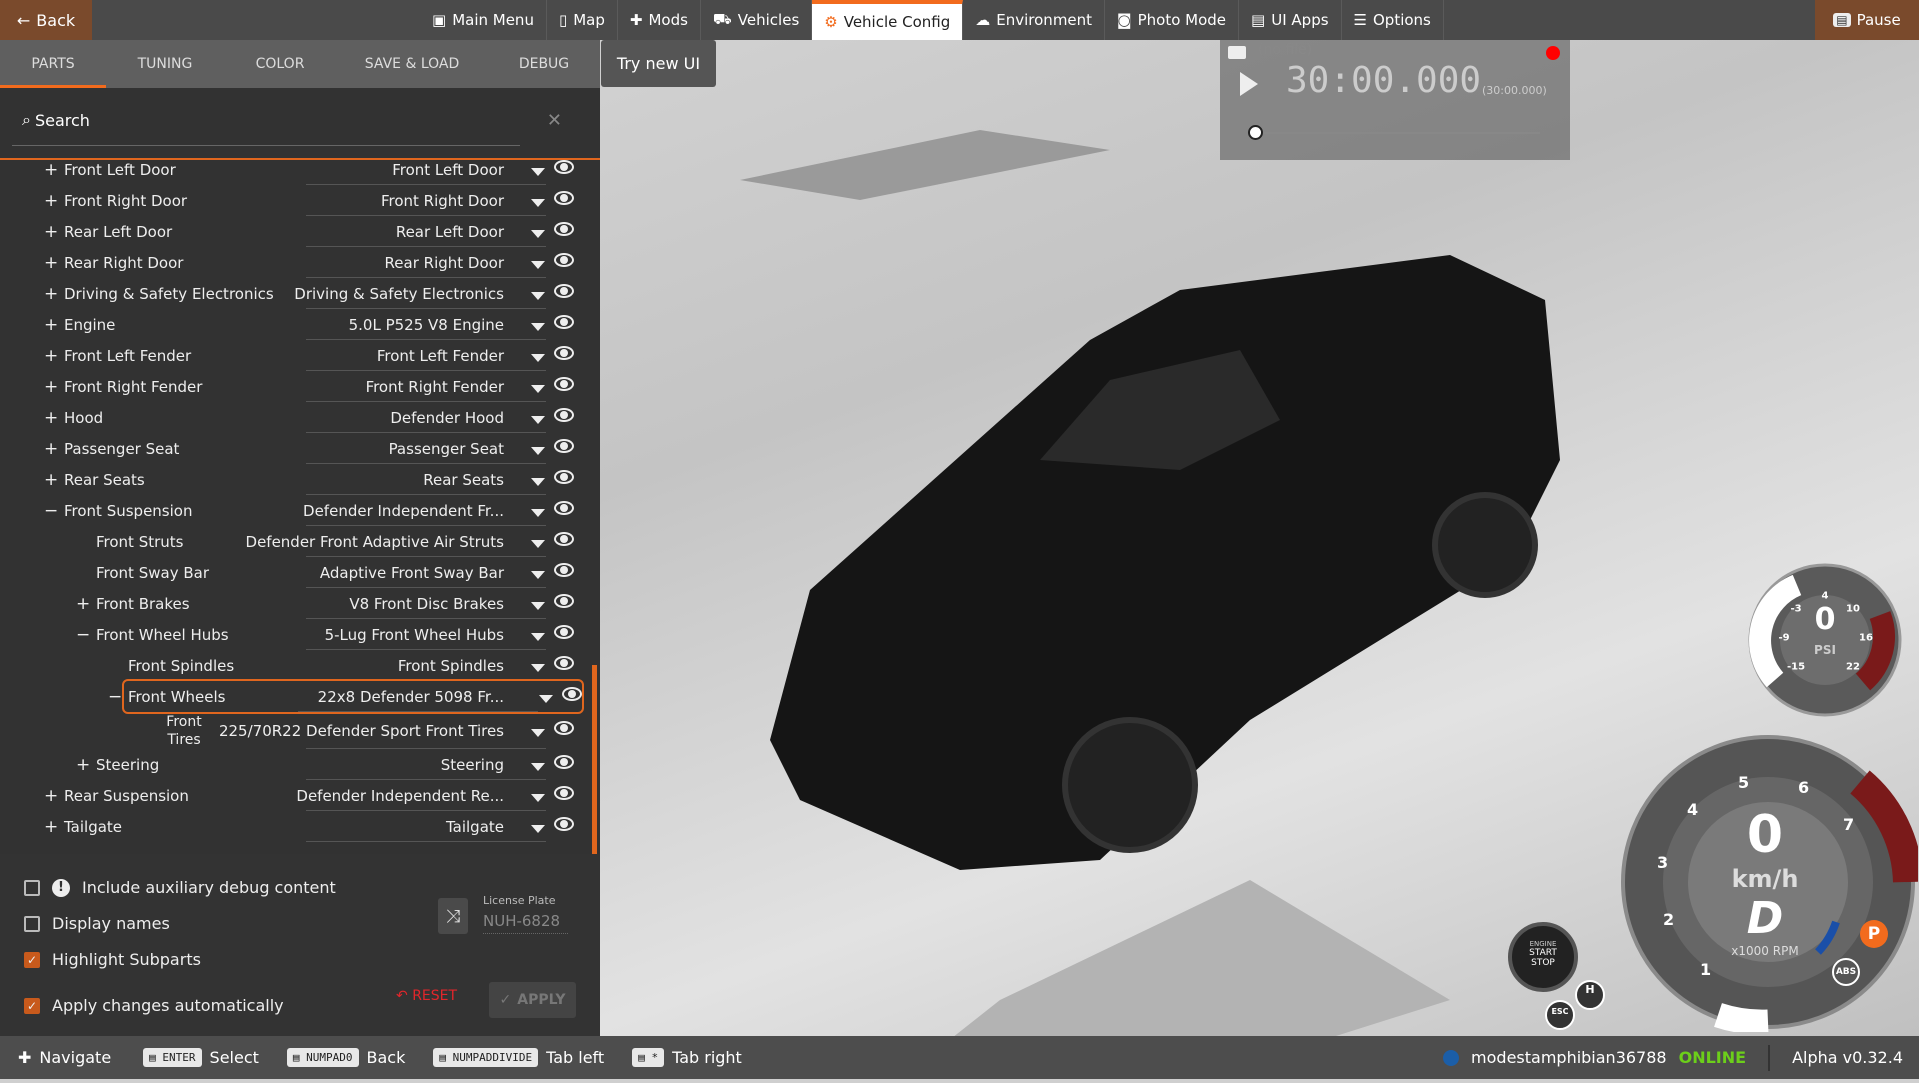  I want to click on part-row: Front Spindles Front Spindles, so click(295, 665).